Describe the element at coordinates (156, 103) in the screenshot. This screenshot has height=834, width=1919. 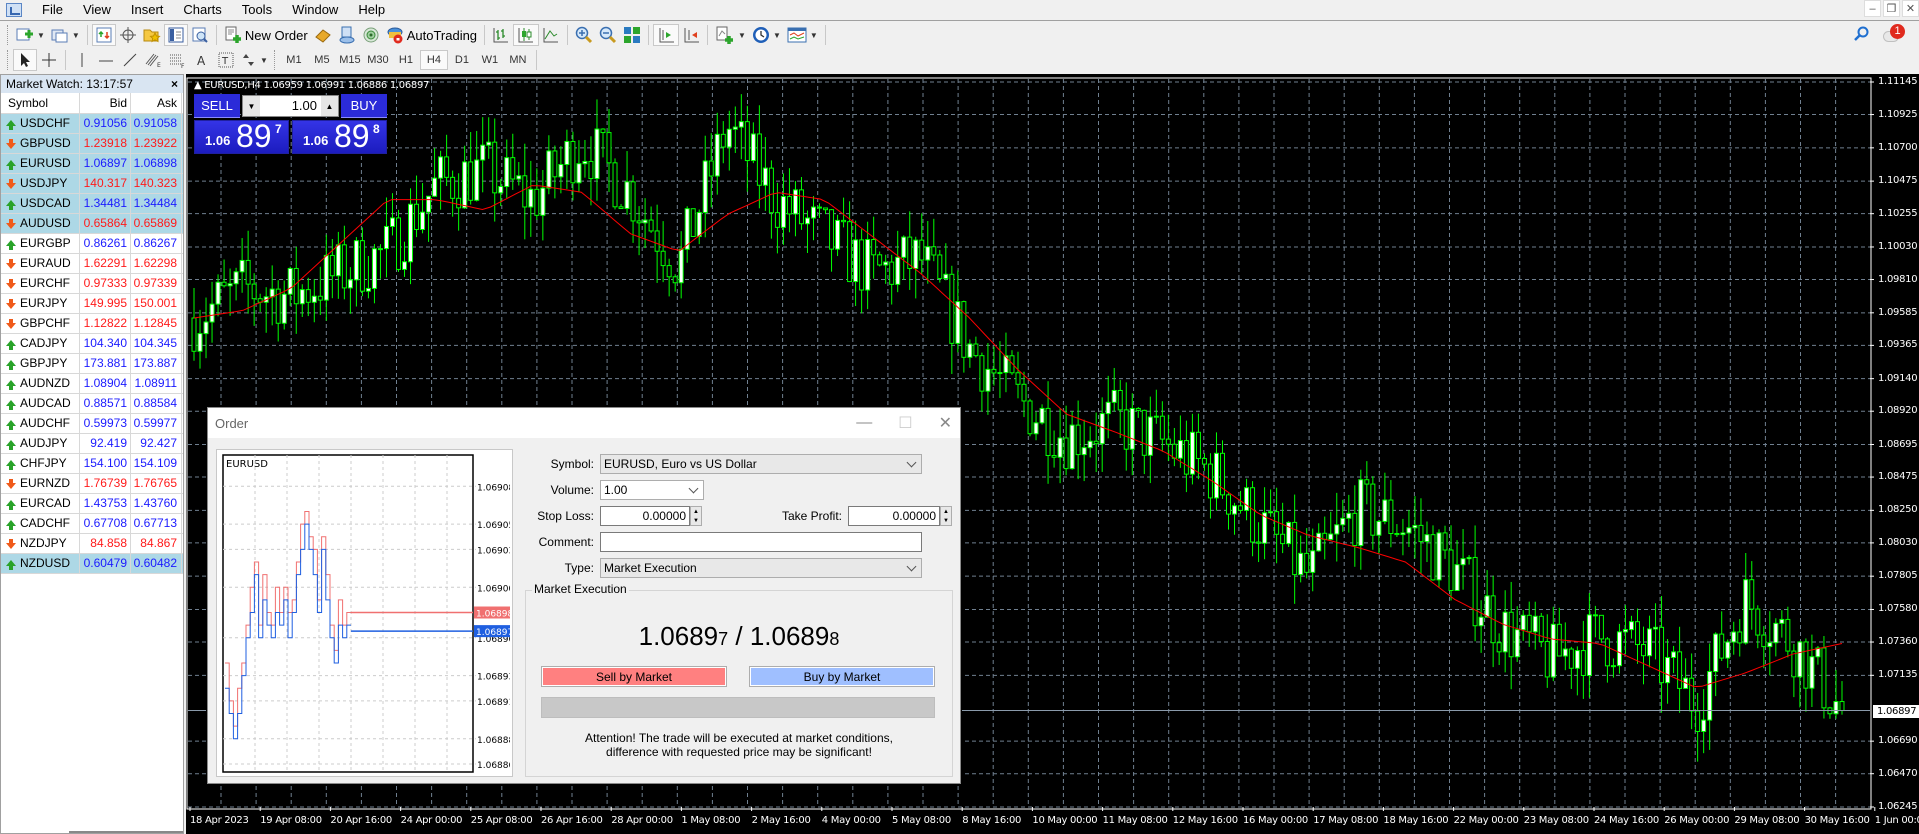
I see `column-ask: Ask` at that location.